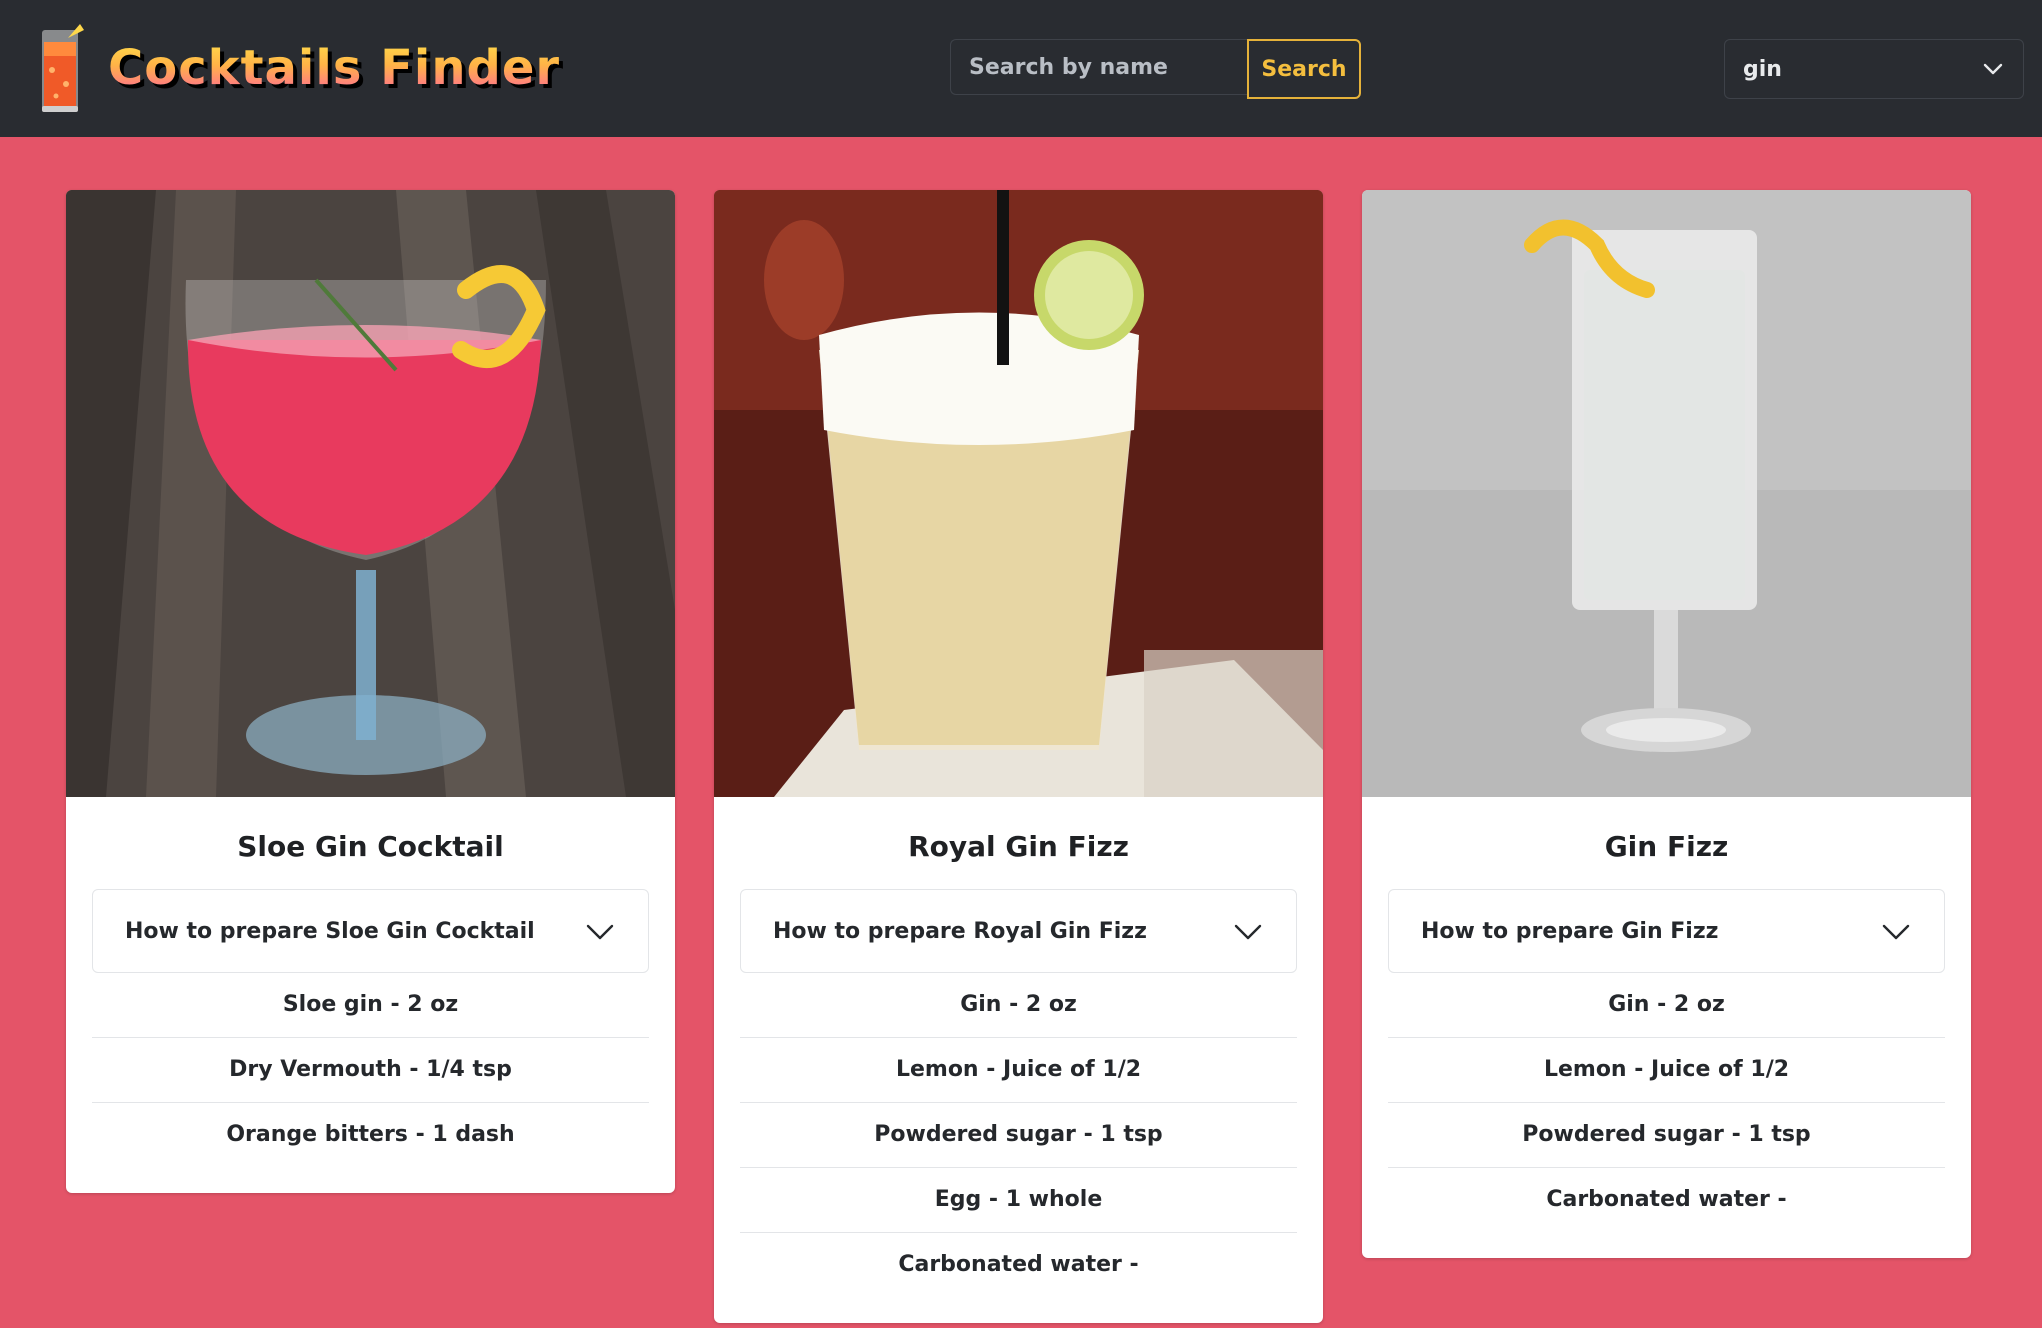 This screenshot has height=1328, width=2042. Describe the element at coordinates (1018, 1200) in the screenshot. I see `ingredient-item: Egg - 1 whole` at that location.